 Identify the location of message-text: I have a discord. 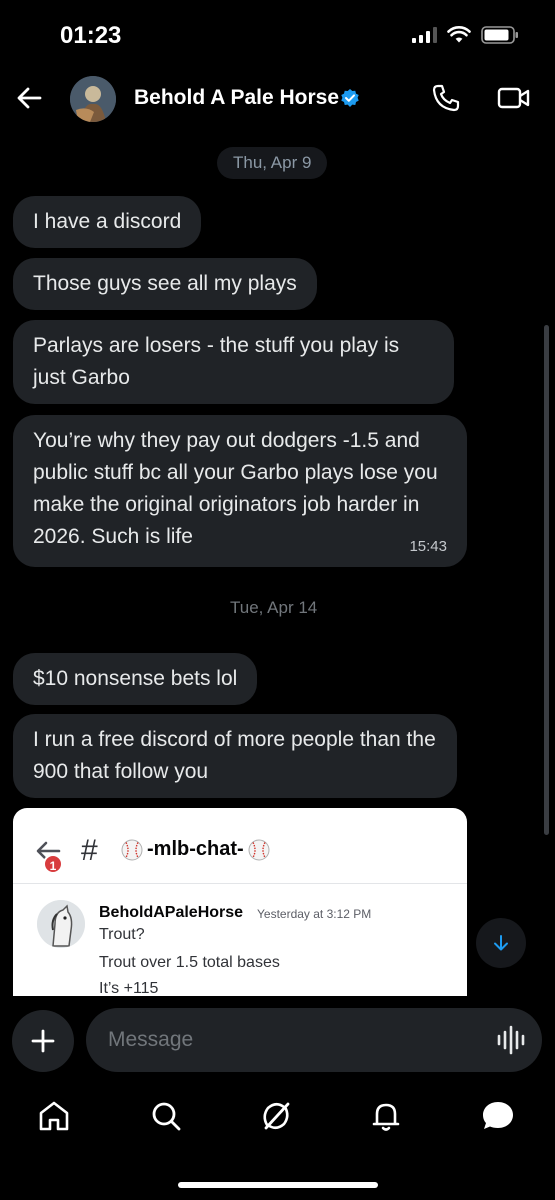
(107, 221).